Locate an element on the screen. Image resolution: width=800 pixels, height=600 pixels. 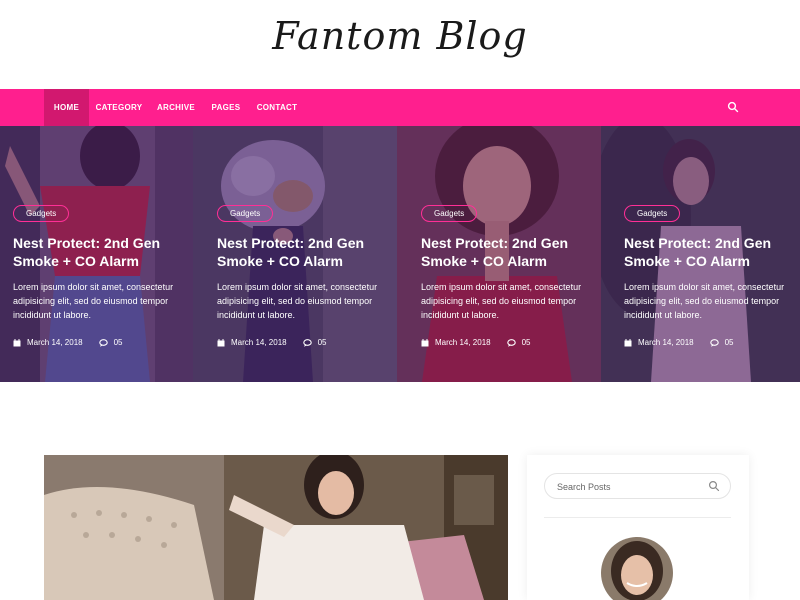
site-logo: Fantom Blog is located at coordinates (400, 36).